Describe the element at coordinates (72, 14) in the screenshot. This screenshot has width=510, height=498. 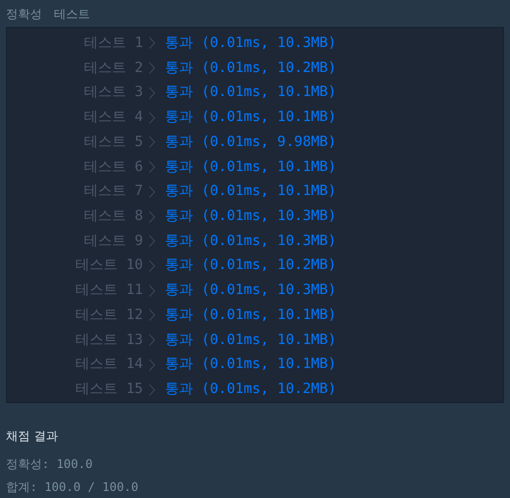
I see `section-subtitle: 테스트` at that location.